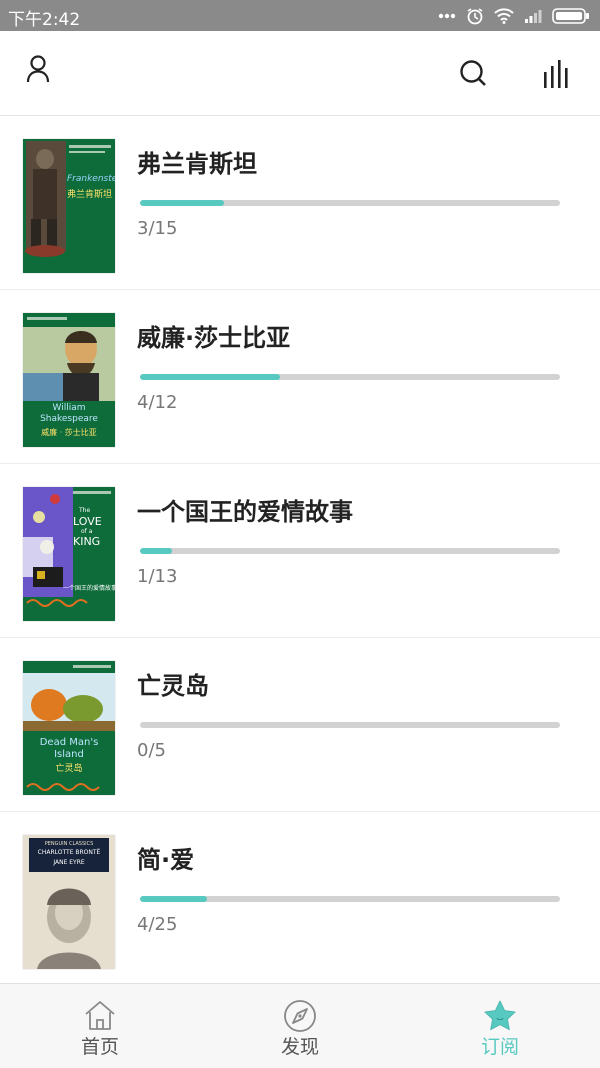 The width and height of the screenshot is (600, 1068). I want to click on cover-title-en-2: Island, so click(69, 754).